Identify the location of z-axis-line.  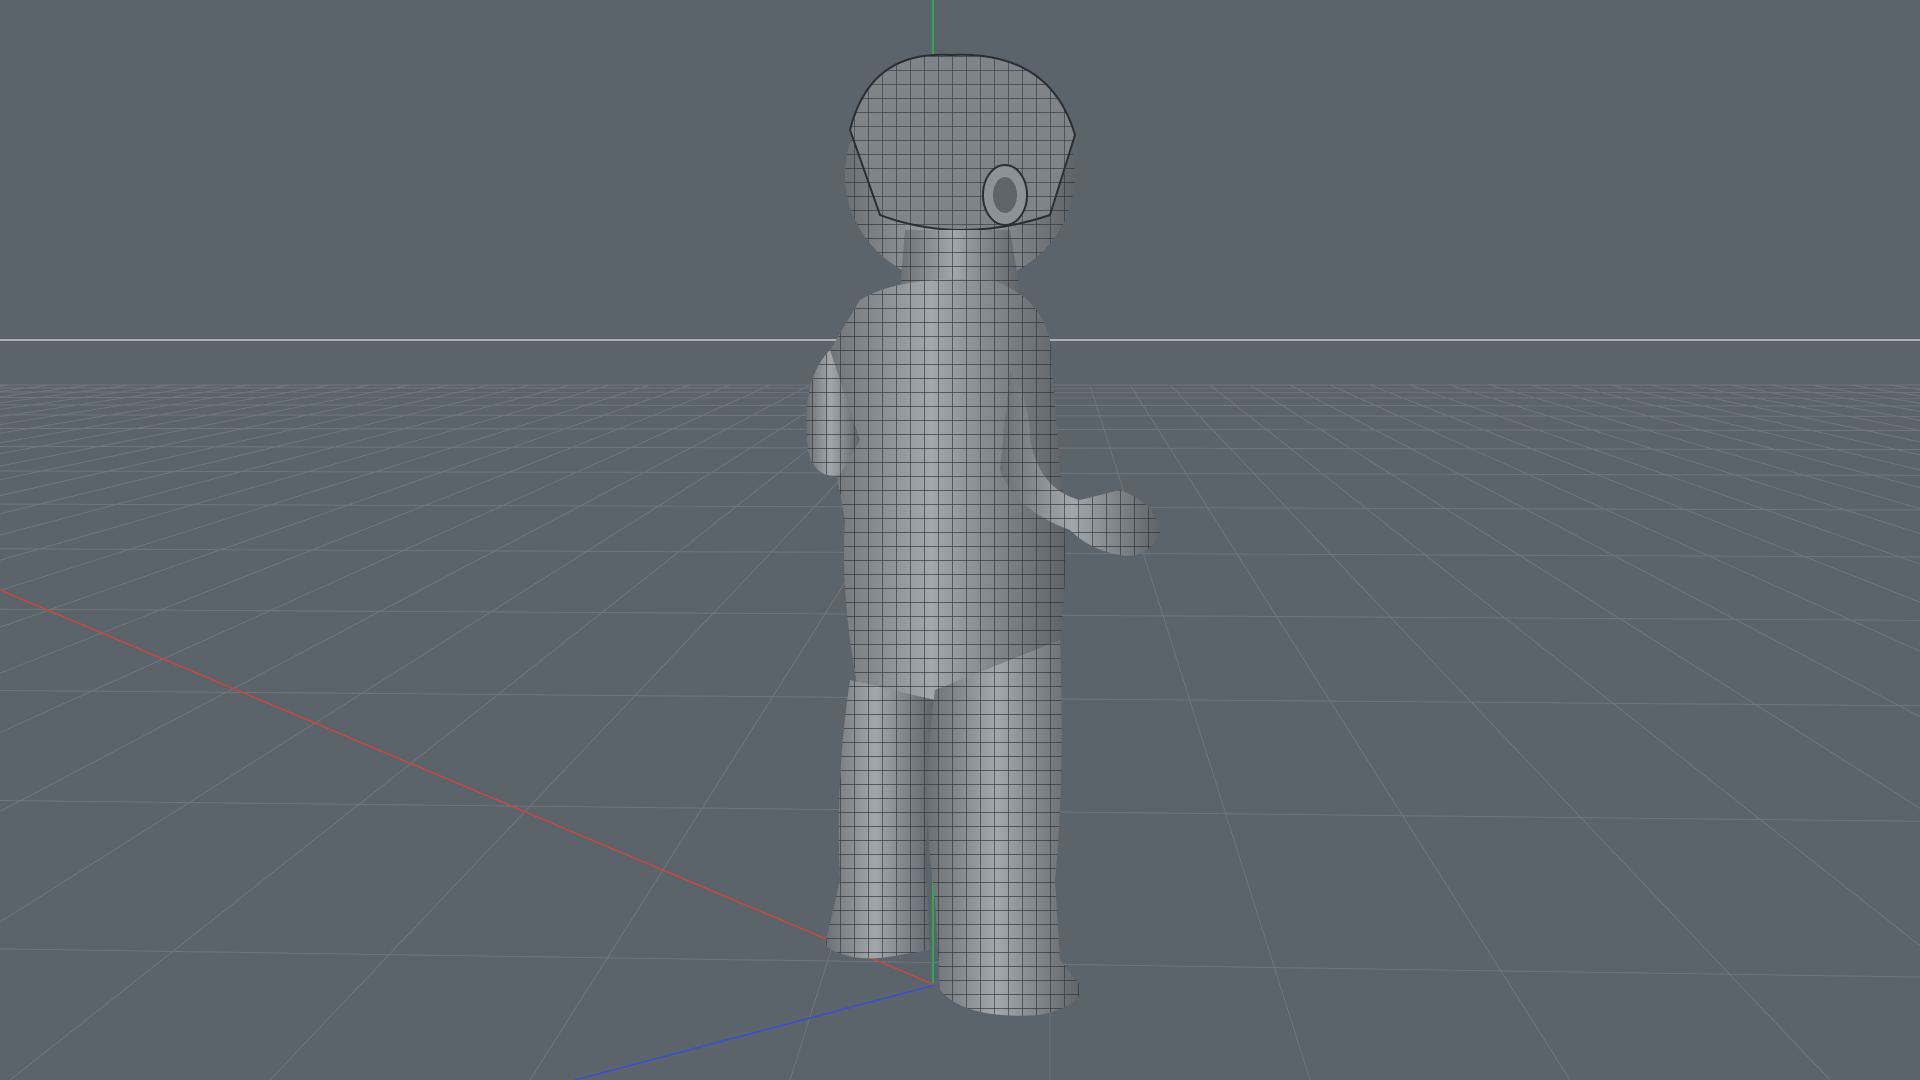
(755, 1032).